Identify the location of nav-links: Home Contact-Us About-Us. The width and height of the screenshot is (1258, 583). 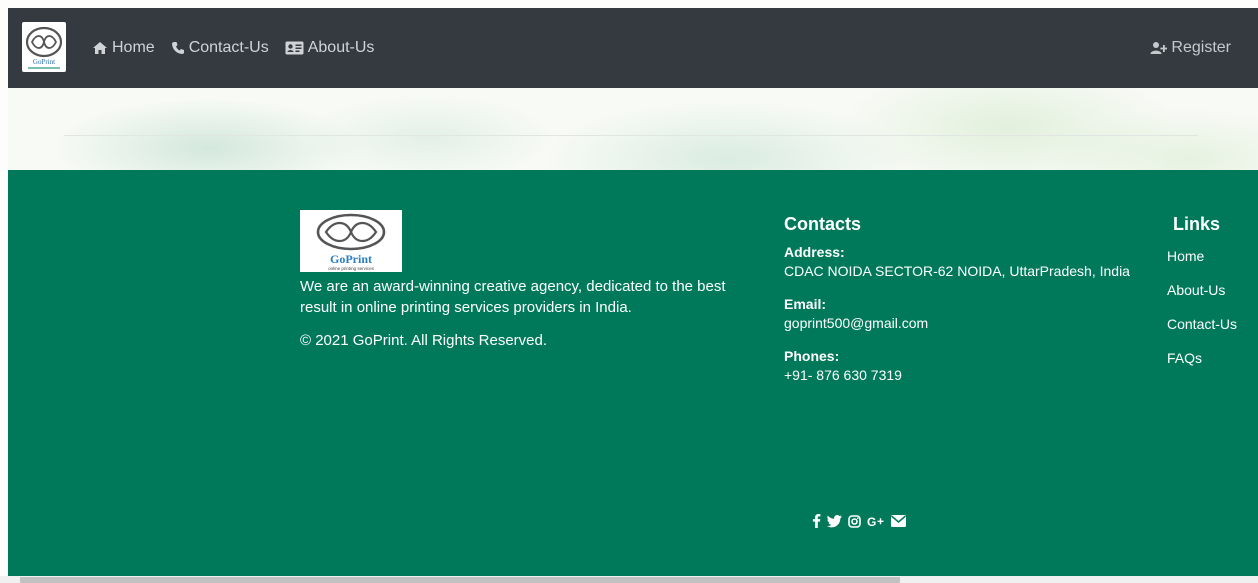
(233, 48).